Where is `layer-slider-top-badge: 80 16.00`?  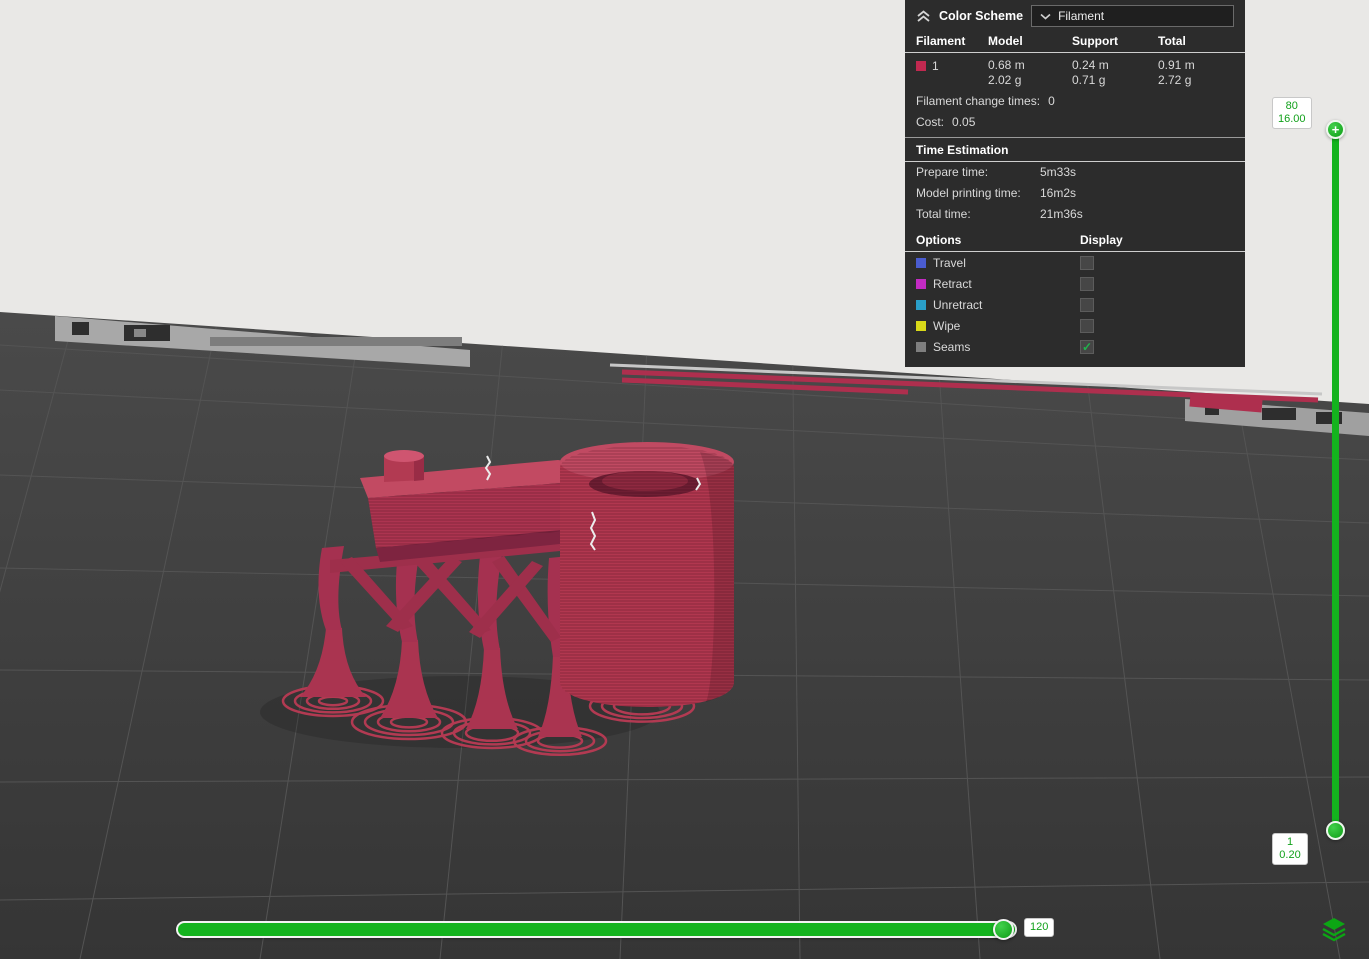
layer-slider-top-badge: 80 16.00 is located at coordinates (1292, 113).